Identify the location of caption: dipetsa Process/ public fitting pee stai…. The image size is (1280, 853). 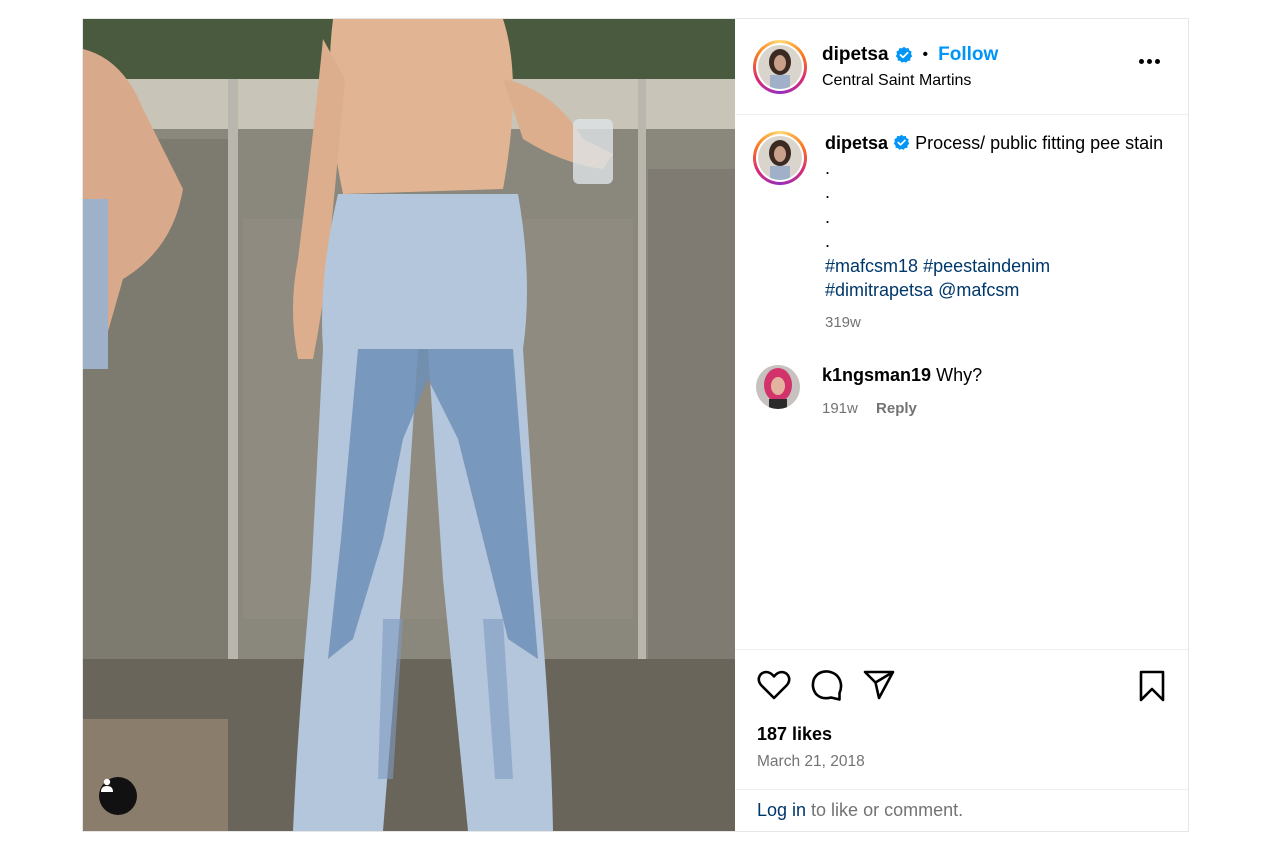
(961, 233).